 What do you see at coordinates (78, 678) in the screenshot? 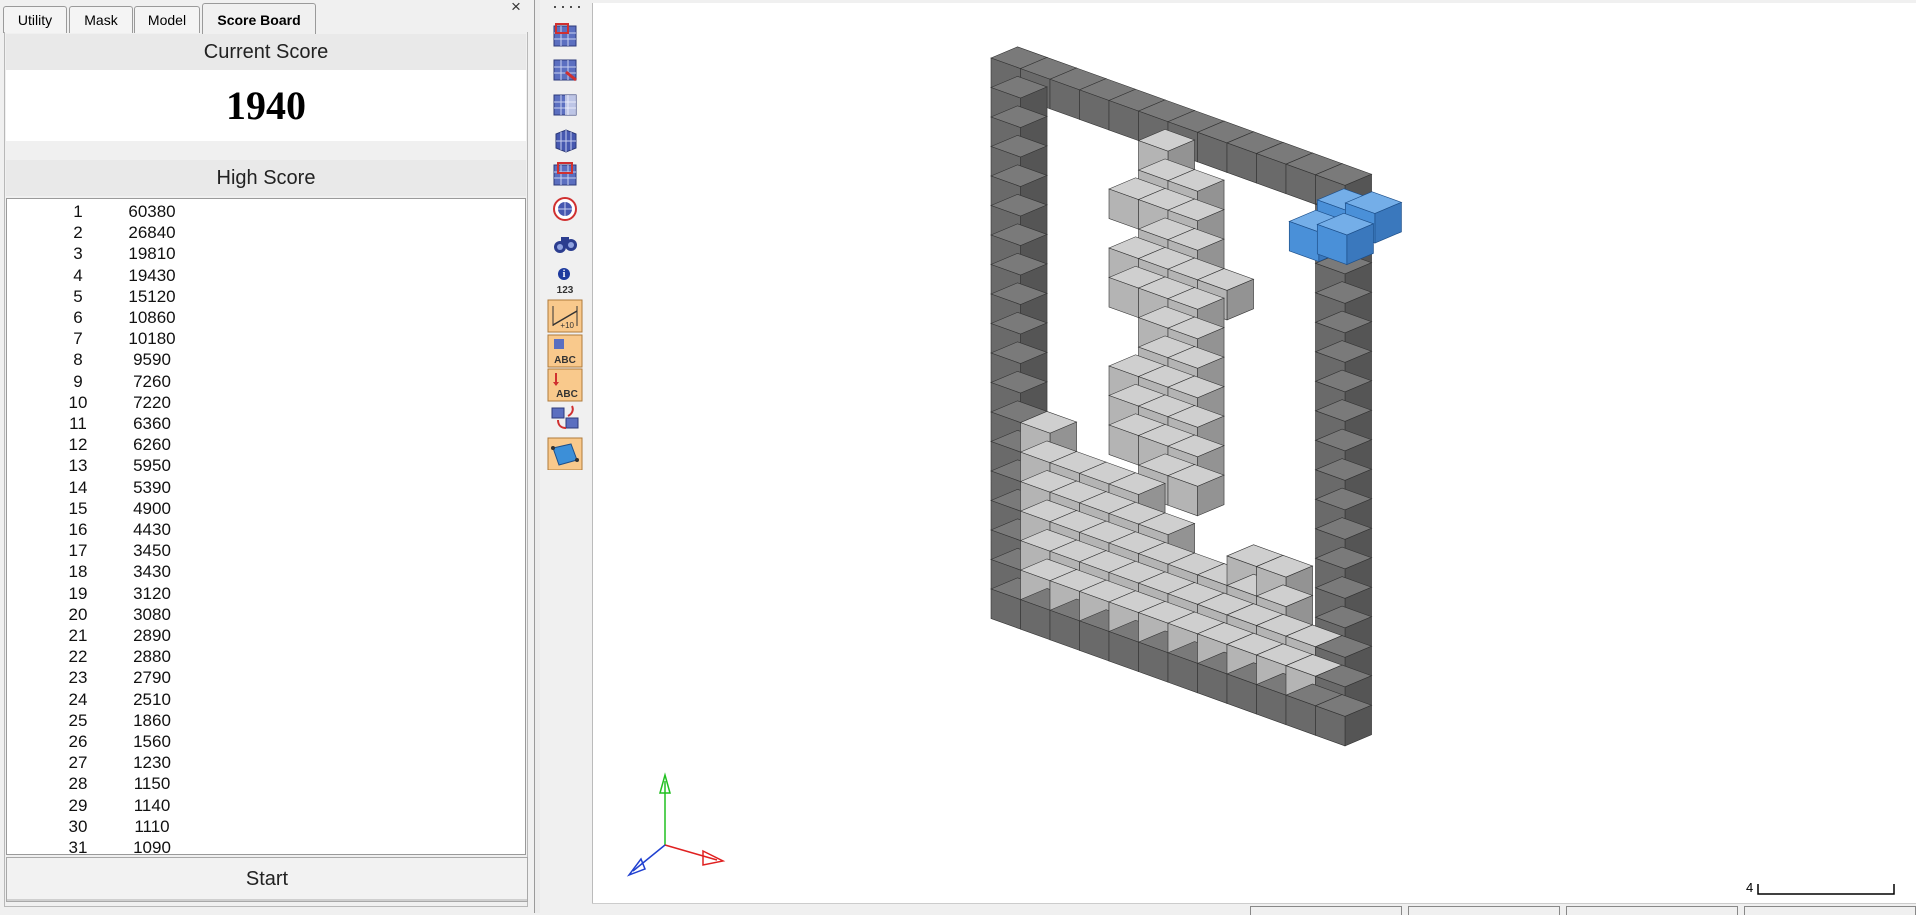
I see `high-score-rank: 23` at bounding box center [78, 678].